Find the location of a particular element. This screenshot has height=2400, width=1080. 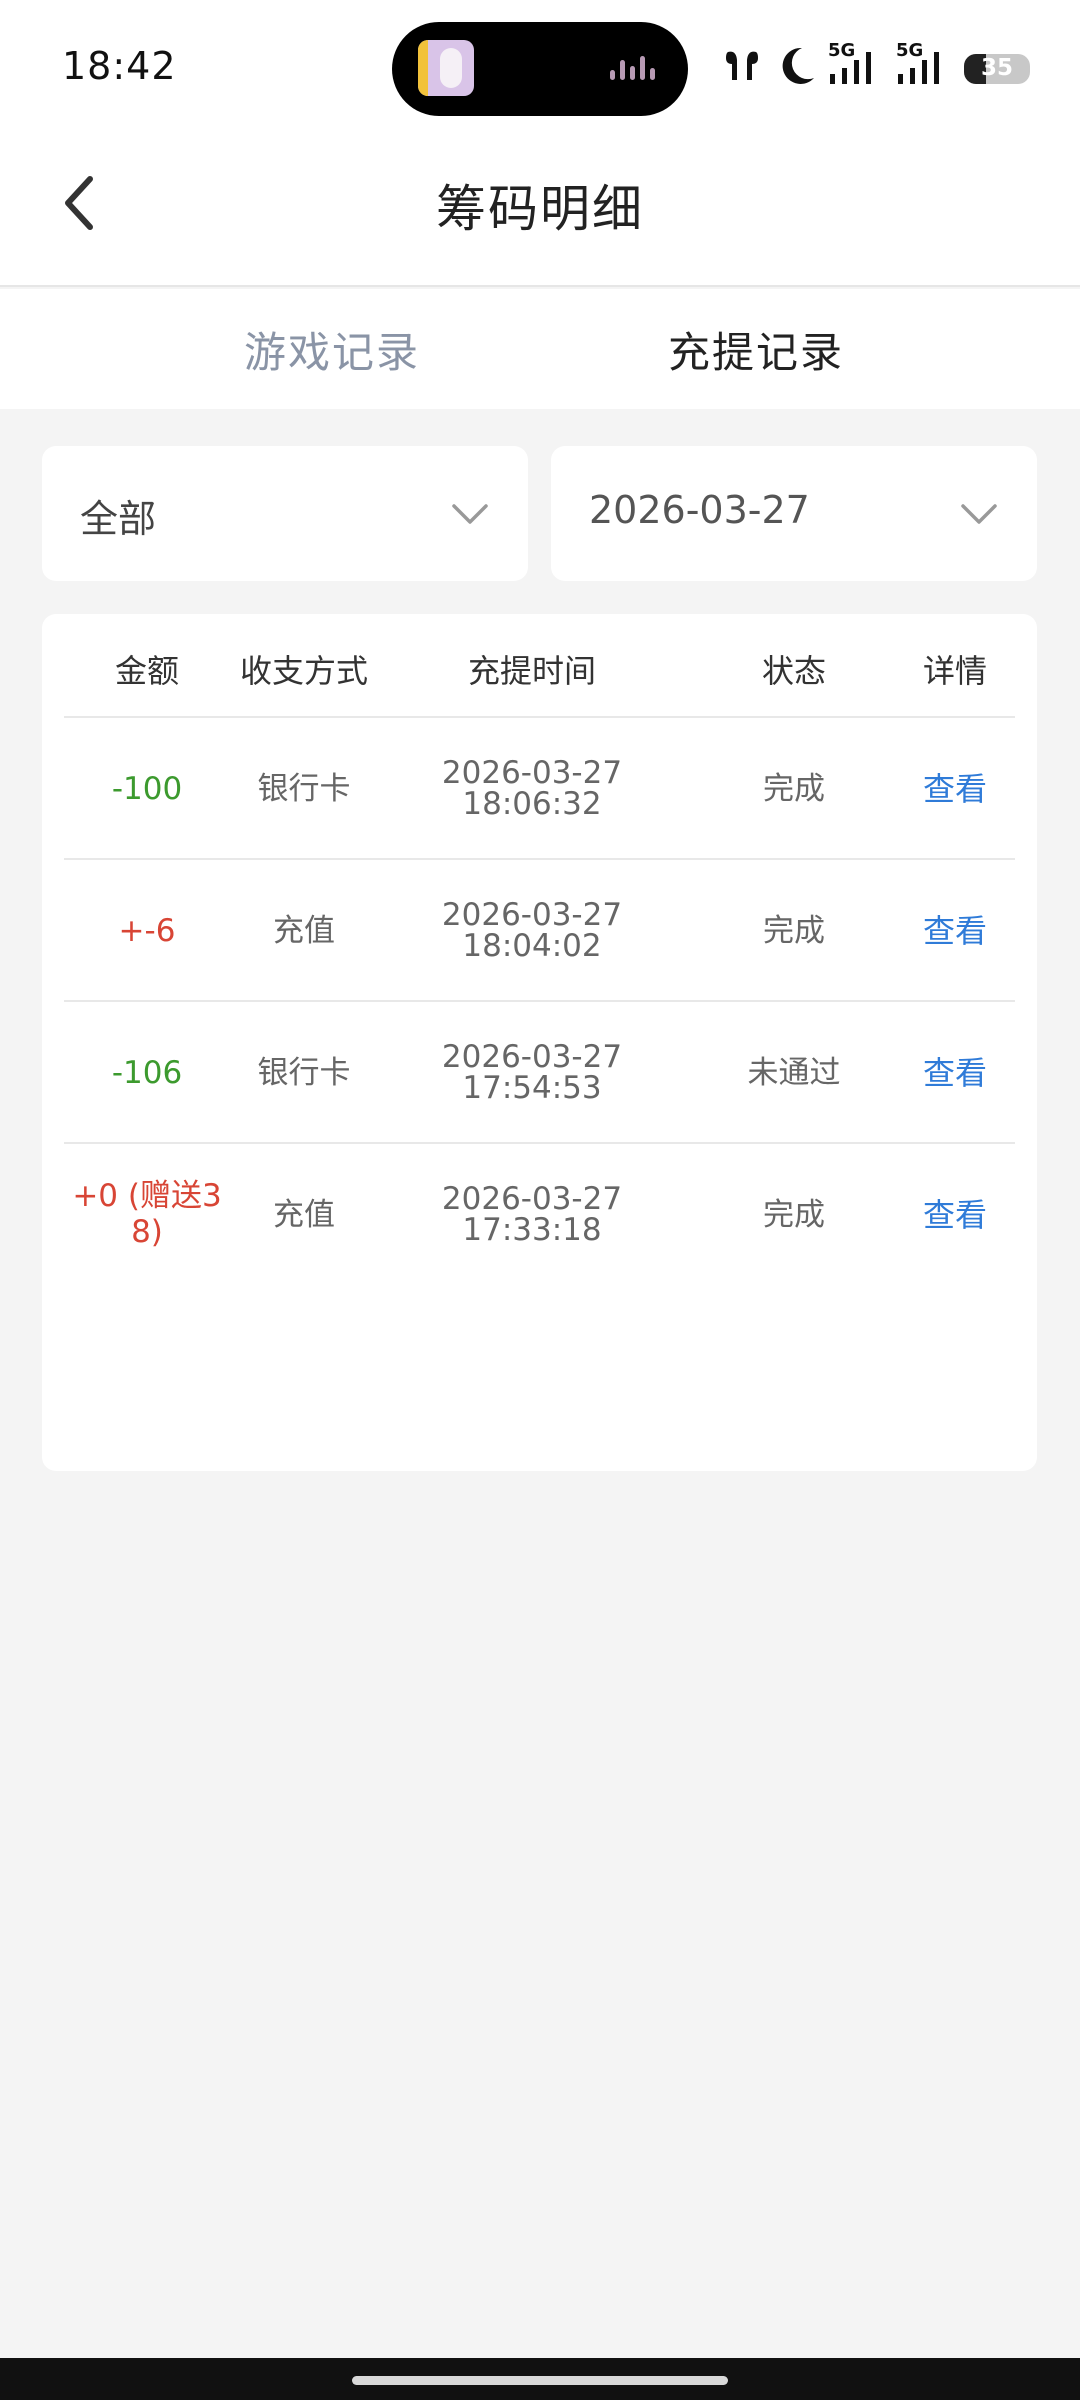

earbuds-icon is located at coordinates (742, 65).